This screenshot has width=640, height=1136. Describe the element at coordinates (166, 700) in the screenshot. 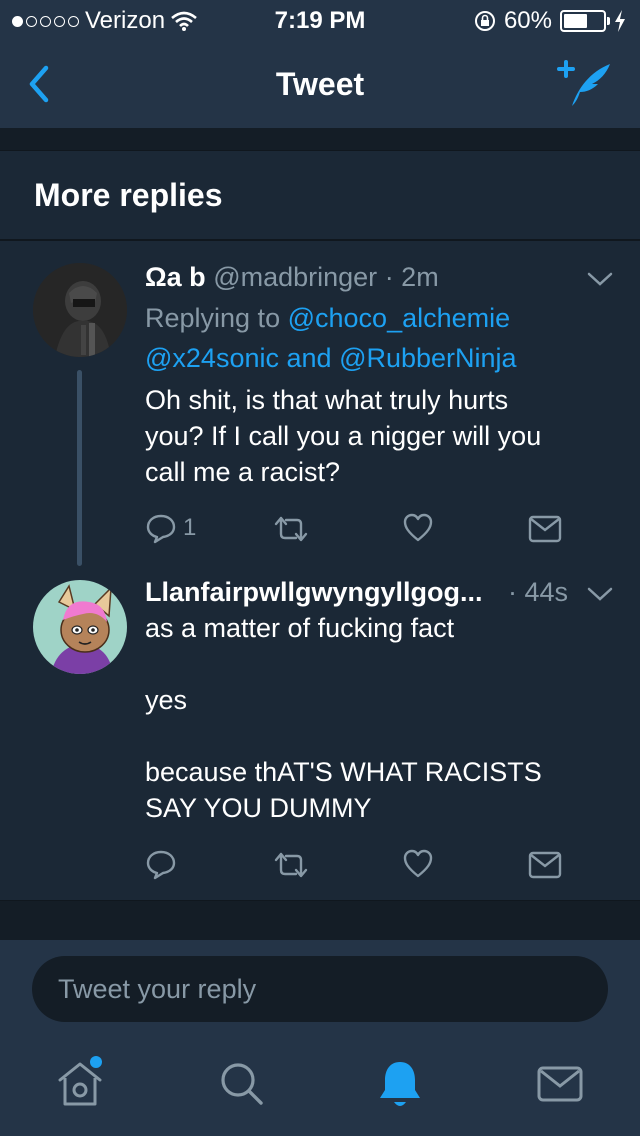

I see `tweet-line: yes` at that location.